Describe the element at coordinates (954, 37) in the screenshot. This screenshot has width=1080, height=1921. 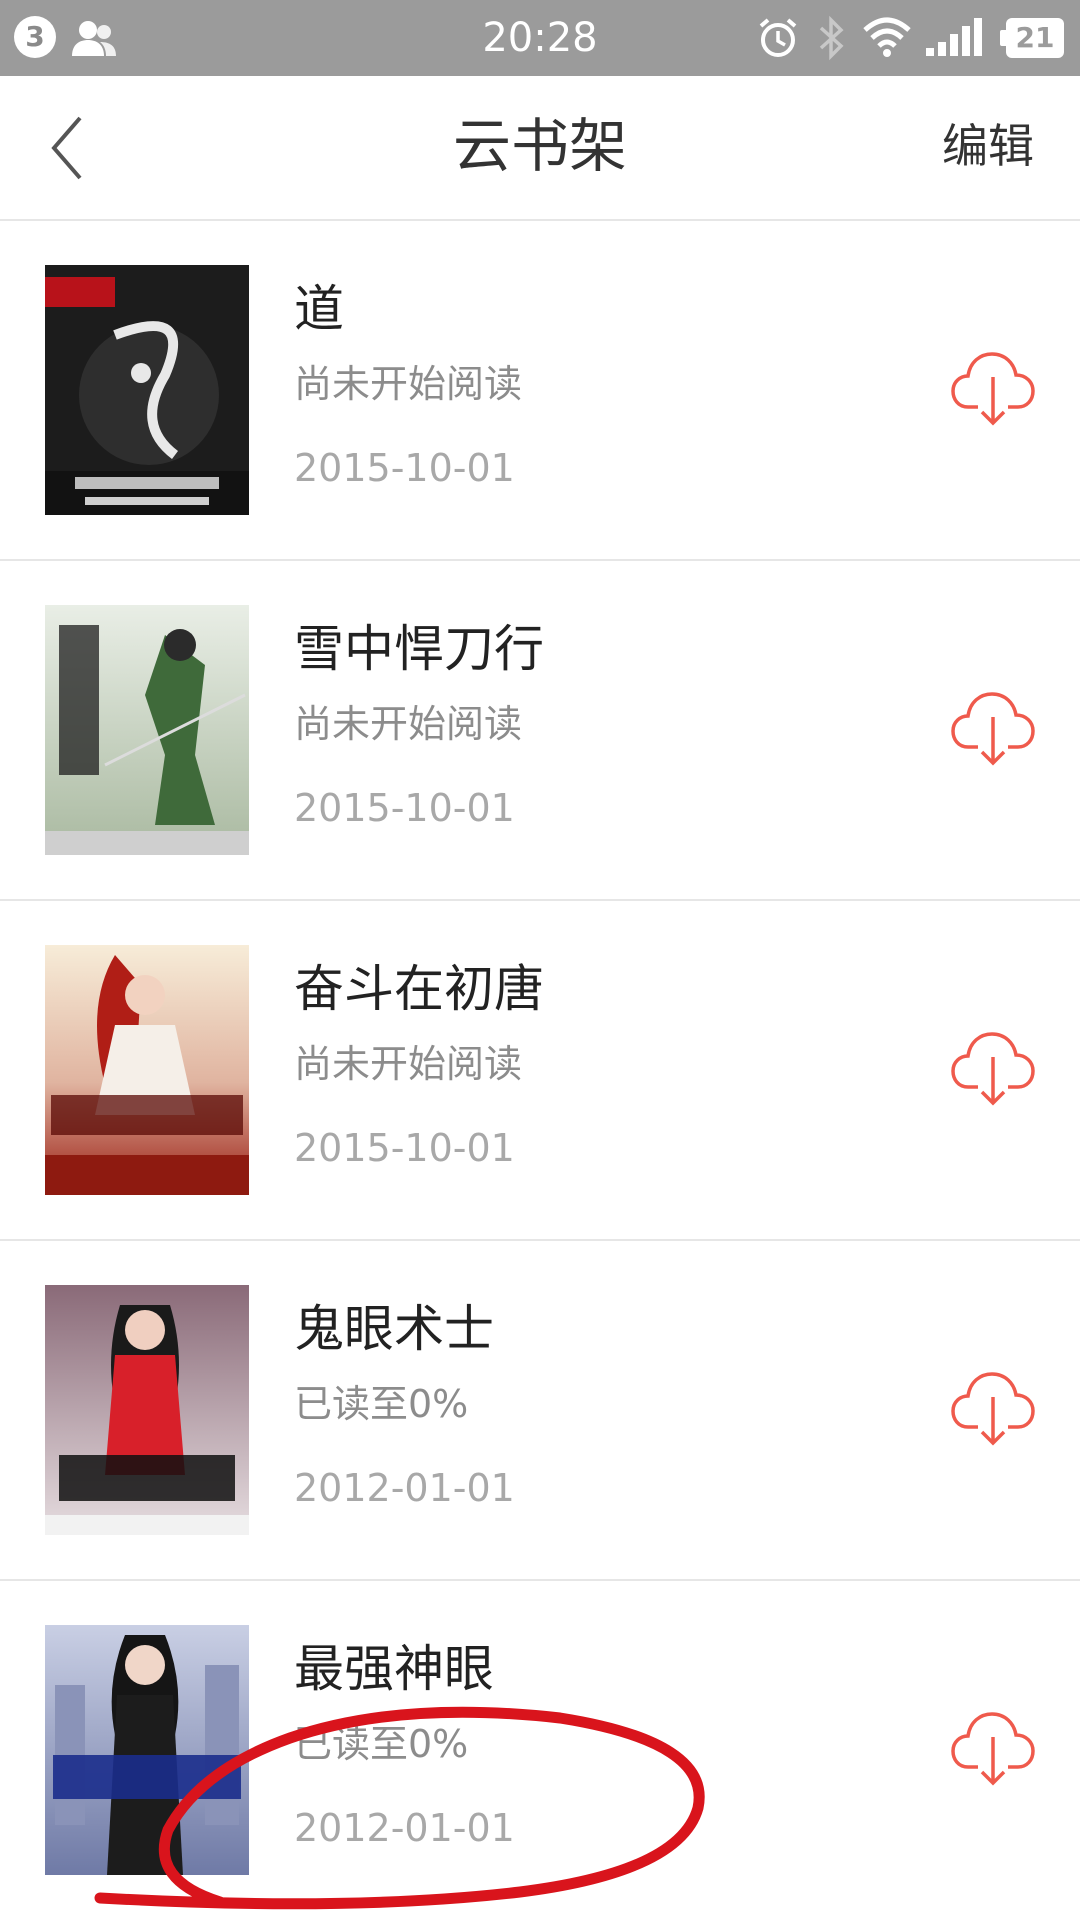
I see `signal-icon` at that location.